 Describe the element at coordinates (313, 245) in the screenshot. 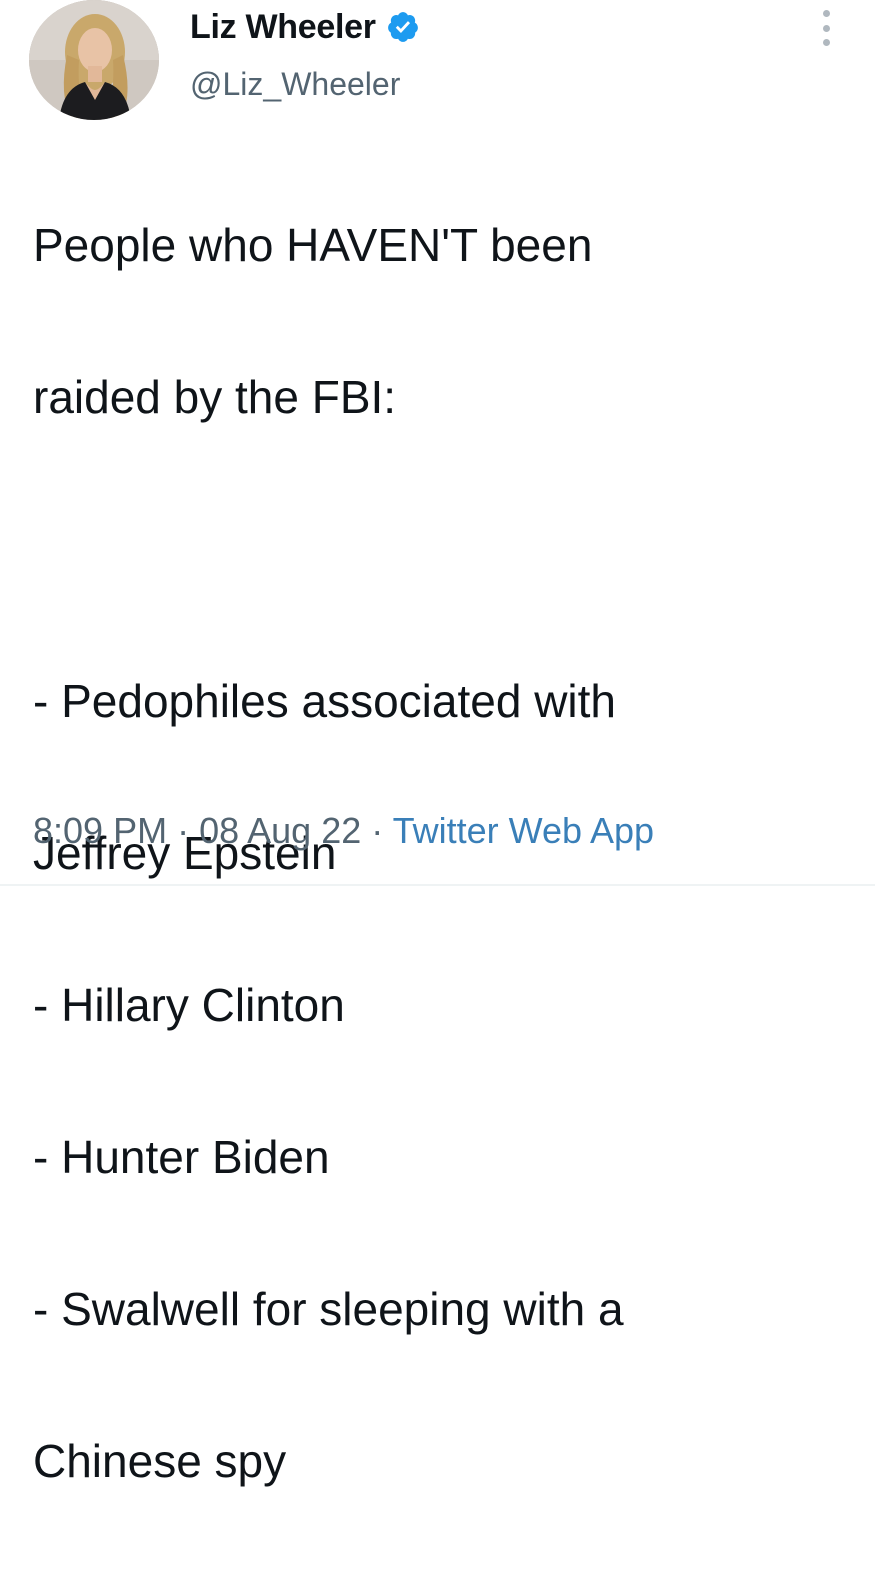

I see `tweet-line: People who HAVEN'T been` at that location.